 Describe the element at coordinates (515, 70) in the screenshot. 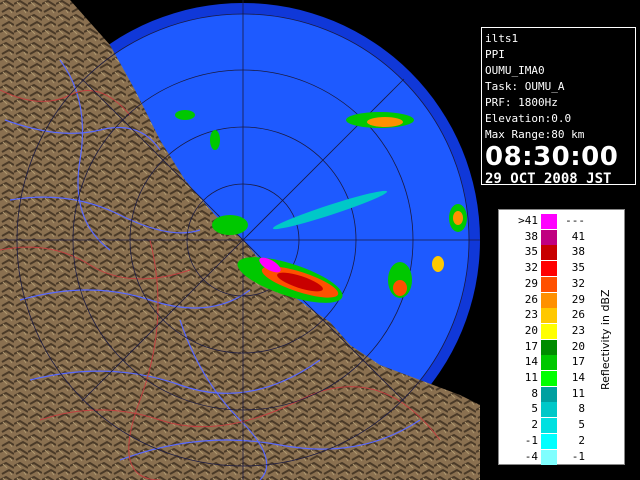

I see `site-name: OUMU_IMA0` at that location.